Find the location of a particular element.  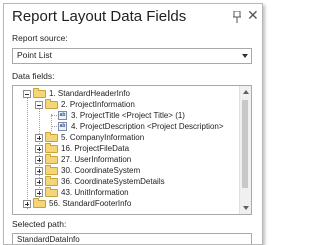

scroll-down-icon is located at coordinates (246, 208).